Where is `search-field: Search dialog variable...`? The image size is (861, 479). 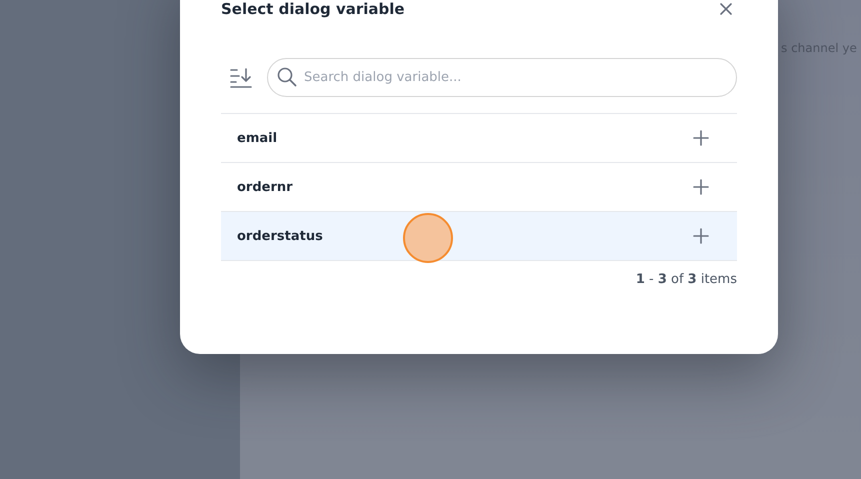 search-field: Search dialog variable... is located at coordinates (502, 77).